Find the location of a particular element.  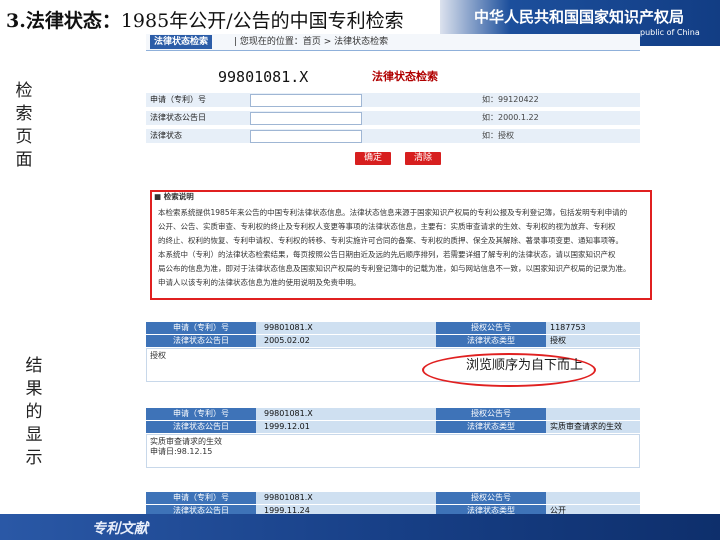

table-row: 法律状态公告日 1999.12.01 法律状态类型 实质审查请求的生效 is located at coordinates (393, 427).